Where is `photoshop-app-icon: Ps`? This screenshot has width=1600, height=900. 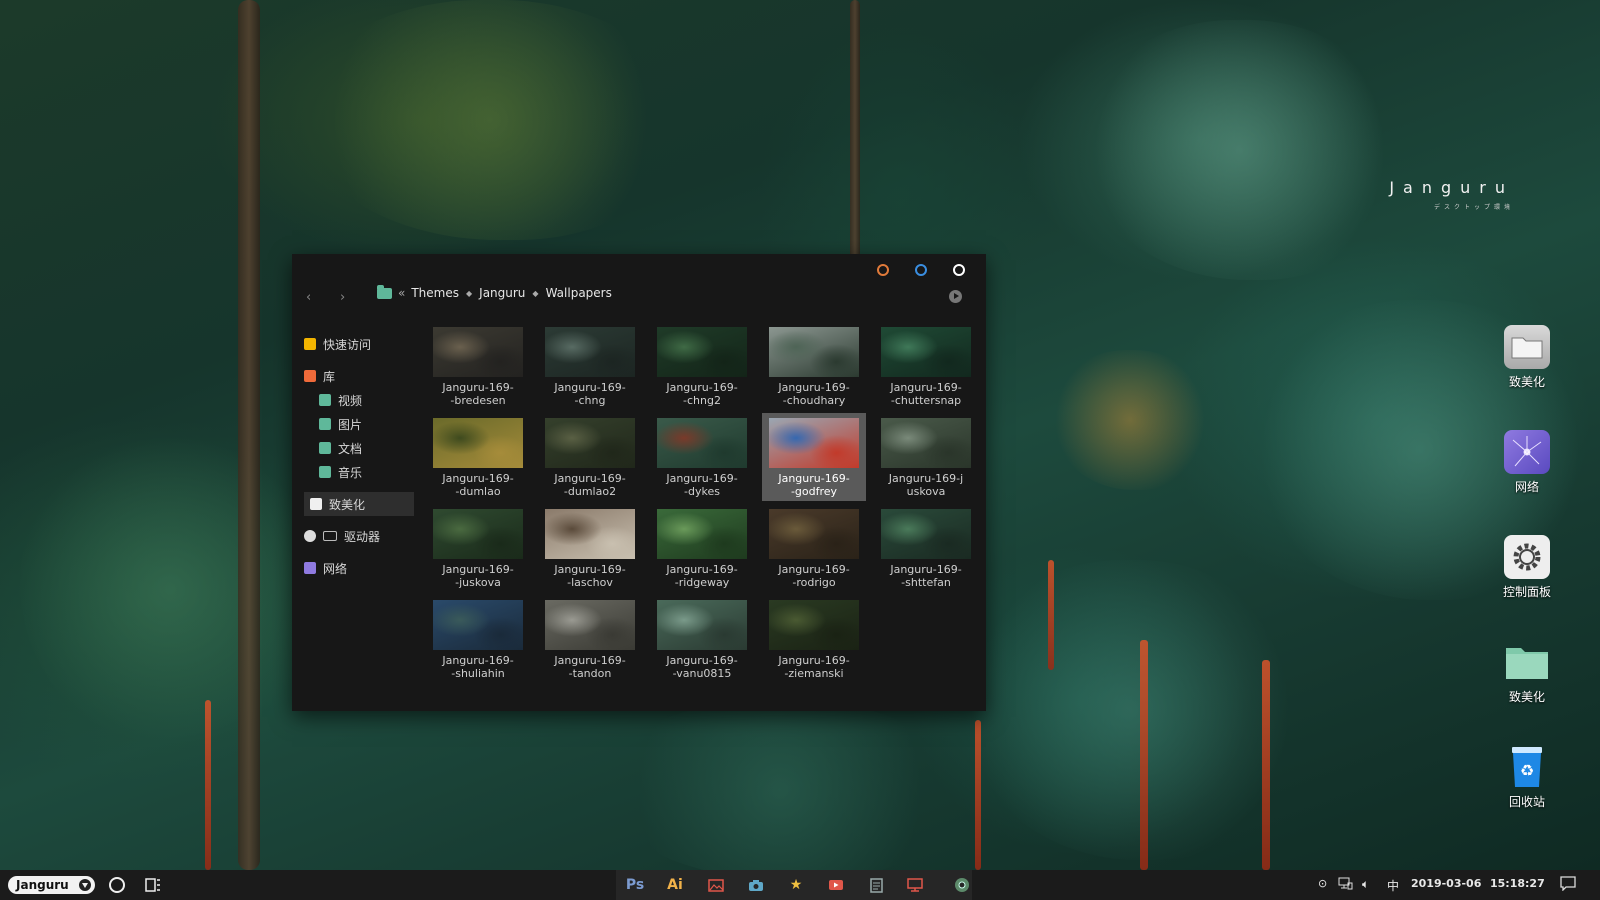 photoshop-app-icon: Ps is located at coordinates (635, 885).